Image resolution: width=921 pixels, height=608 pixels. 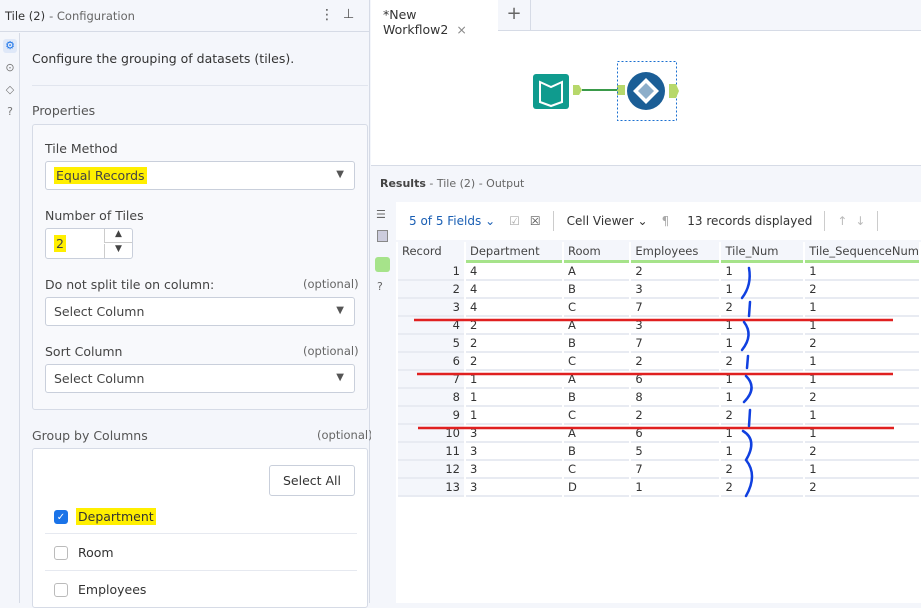 I want to click on column-header: Record, so click(x=431, y=252).